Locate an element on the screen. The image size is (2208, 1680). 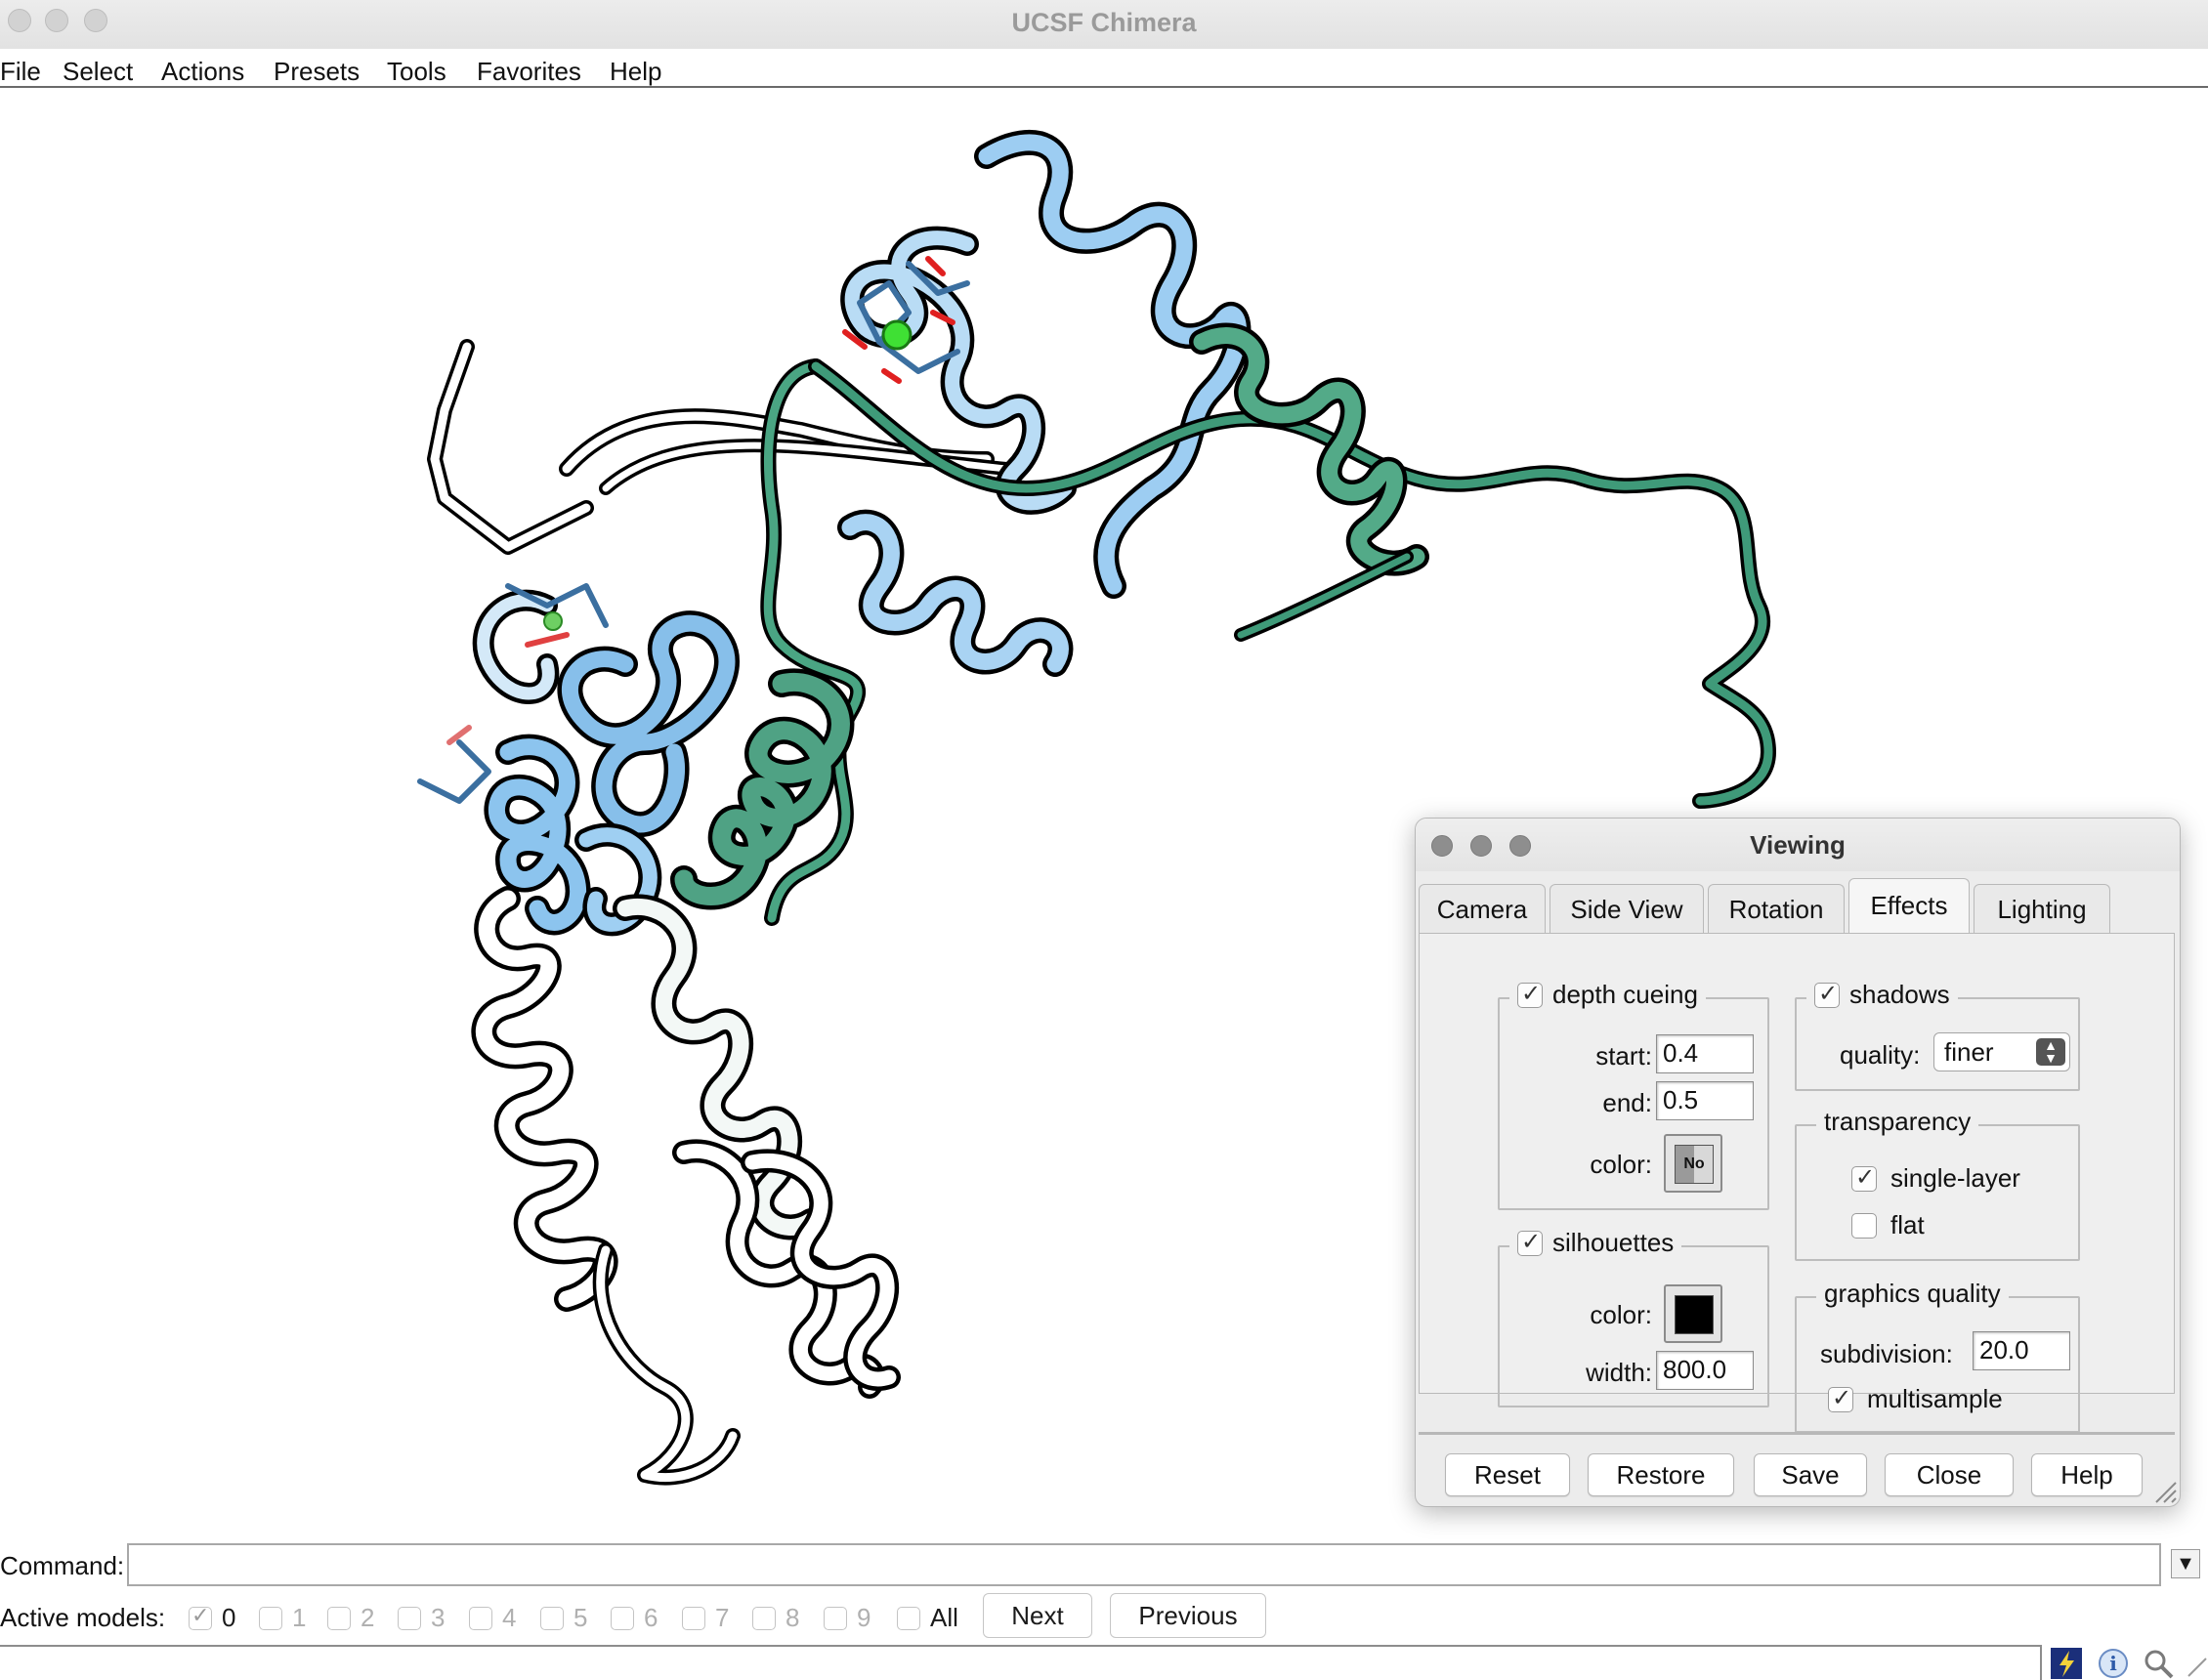
model-0-label: 0 is located at coordinates (229, 1617).